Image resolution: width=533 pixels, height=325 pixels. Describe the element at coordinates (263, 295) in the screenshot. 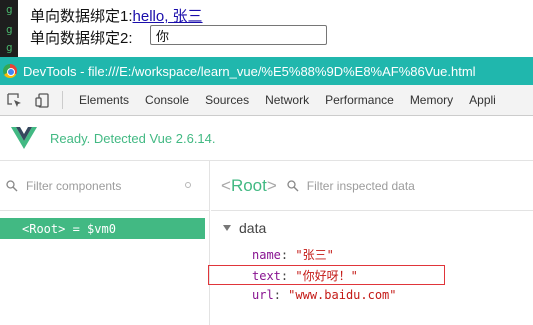

I see `prop-key: url` at that location.